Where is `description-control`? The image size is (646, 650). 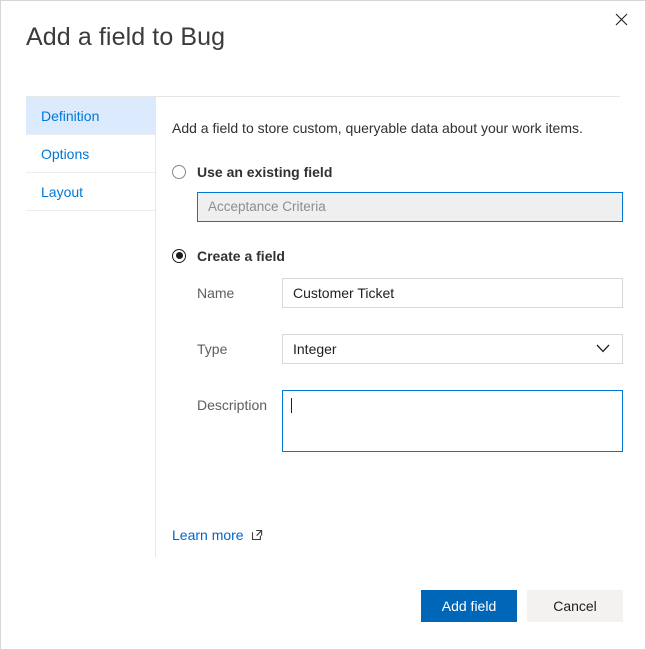 description-control is located at coordinates (452, 420).